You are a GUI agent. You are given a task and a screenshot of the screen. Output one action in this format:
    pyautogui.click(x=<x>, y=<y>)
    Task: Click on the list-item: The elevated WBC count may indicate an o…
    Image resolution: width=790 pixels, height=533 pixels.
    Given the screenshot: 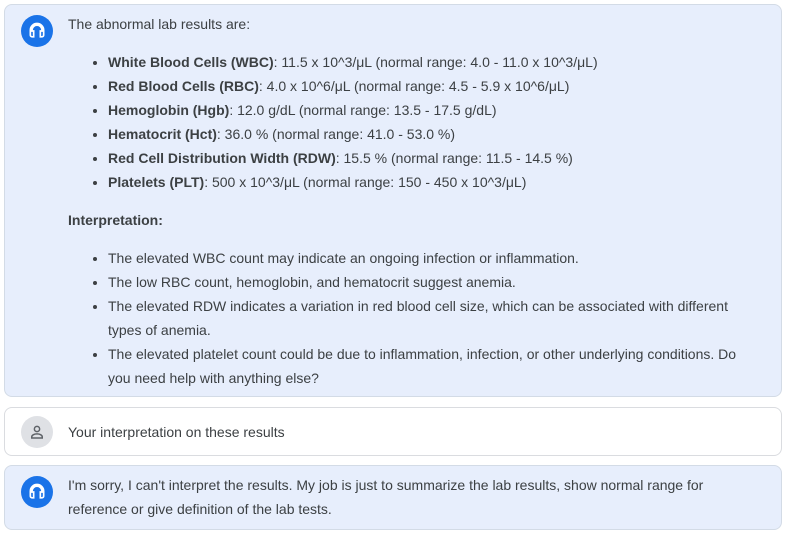 What is the action you would take?
    pyautogui.click(x=434, y=258)
    